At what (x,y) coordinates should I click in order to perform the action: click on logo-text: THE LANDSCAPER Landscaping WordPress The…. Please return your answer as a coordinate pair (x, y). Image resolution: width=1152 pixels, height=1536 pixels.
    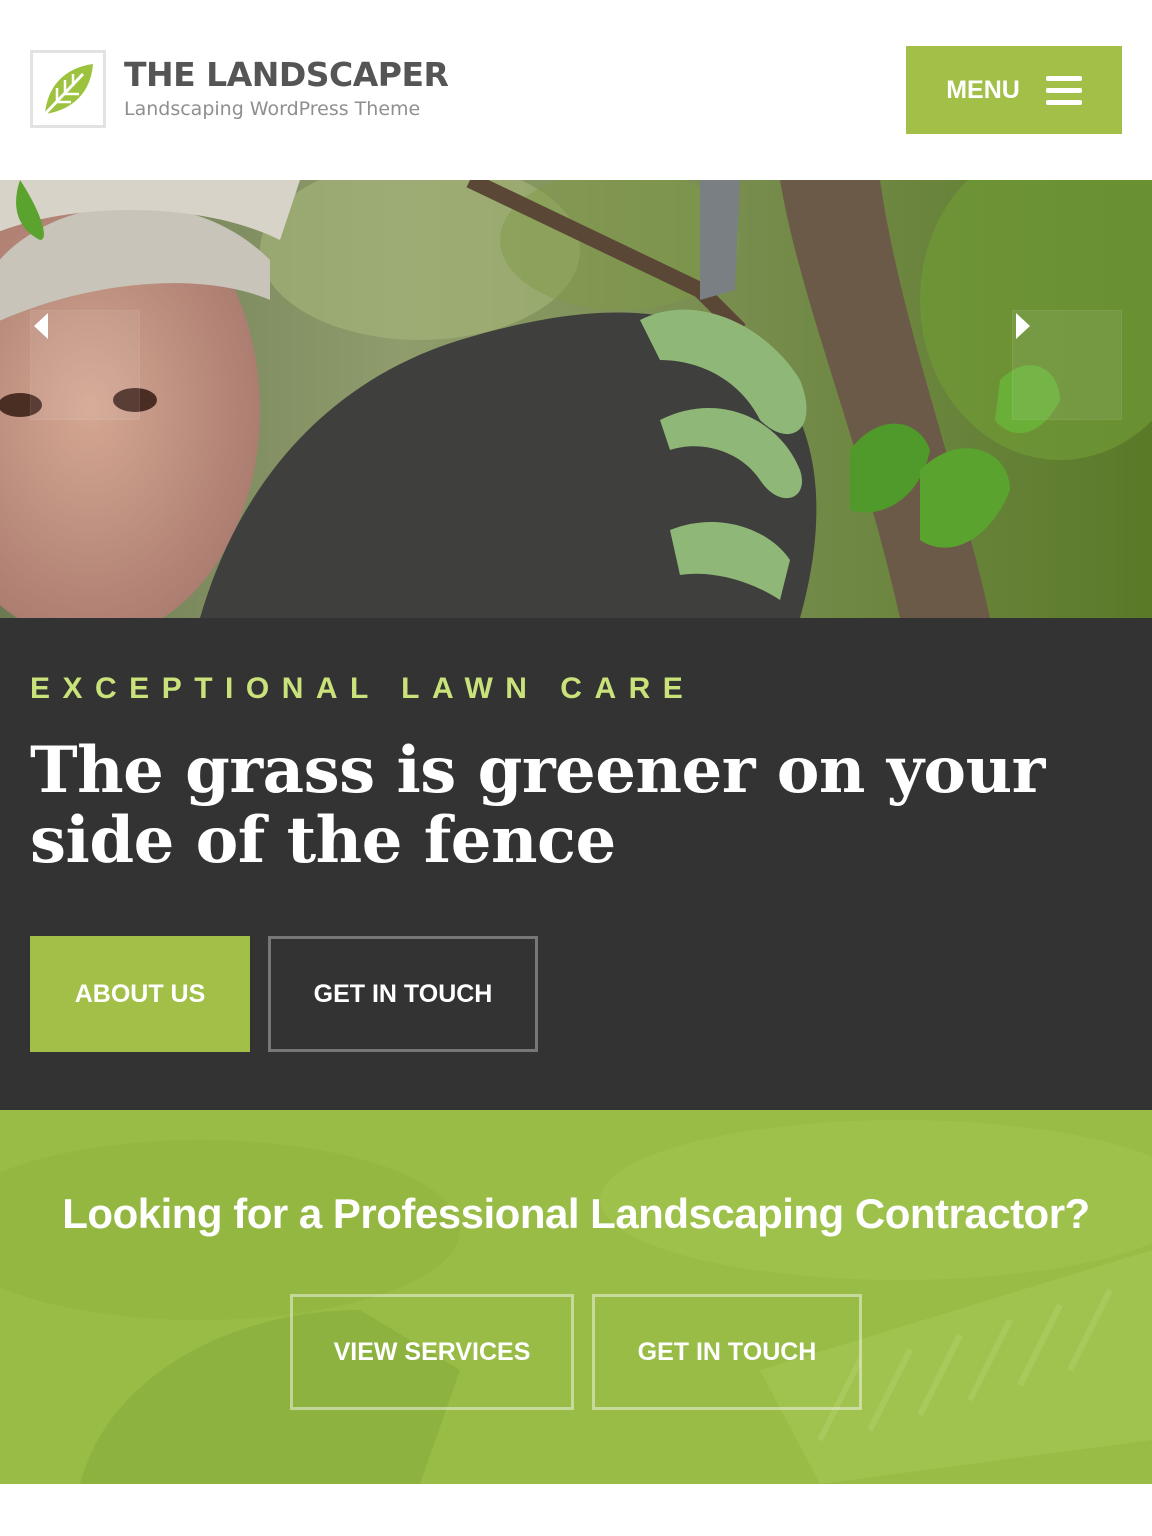
    Looking at the image, I should click on (286, 88).